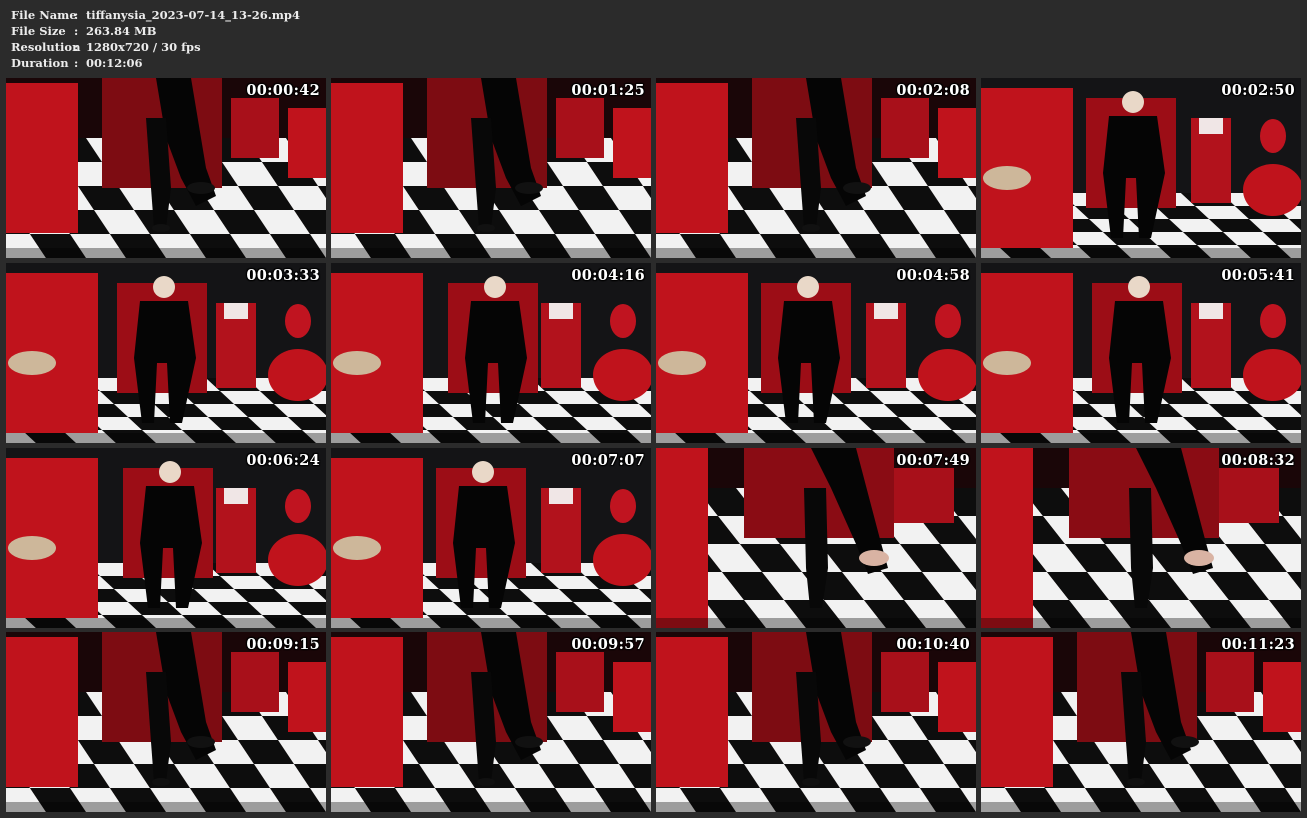 The image size is (1307, 818). I want to click on video-thumbnail: 00:06:24, so click(166, 538).